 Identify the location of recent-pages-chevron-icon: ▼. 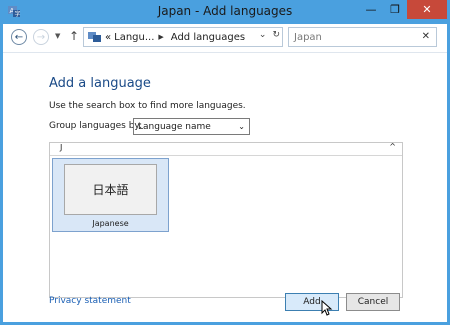
(57, 36).